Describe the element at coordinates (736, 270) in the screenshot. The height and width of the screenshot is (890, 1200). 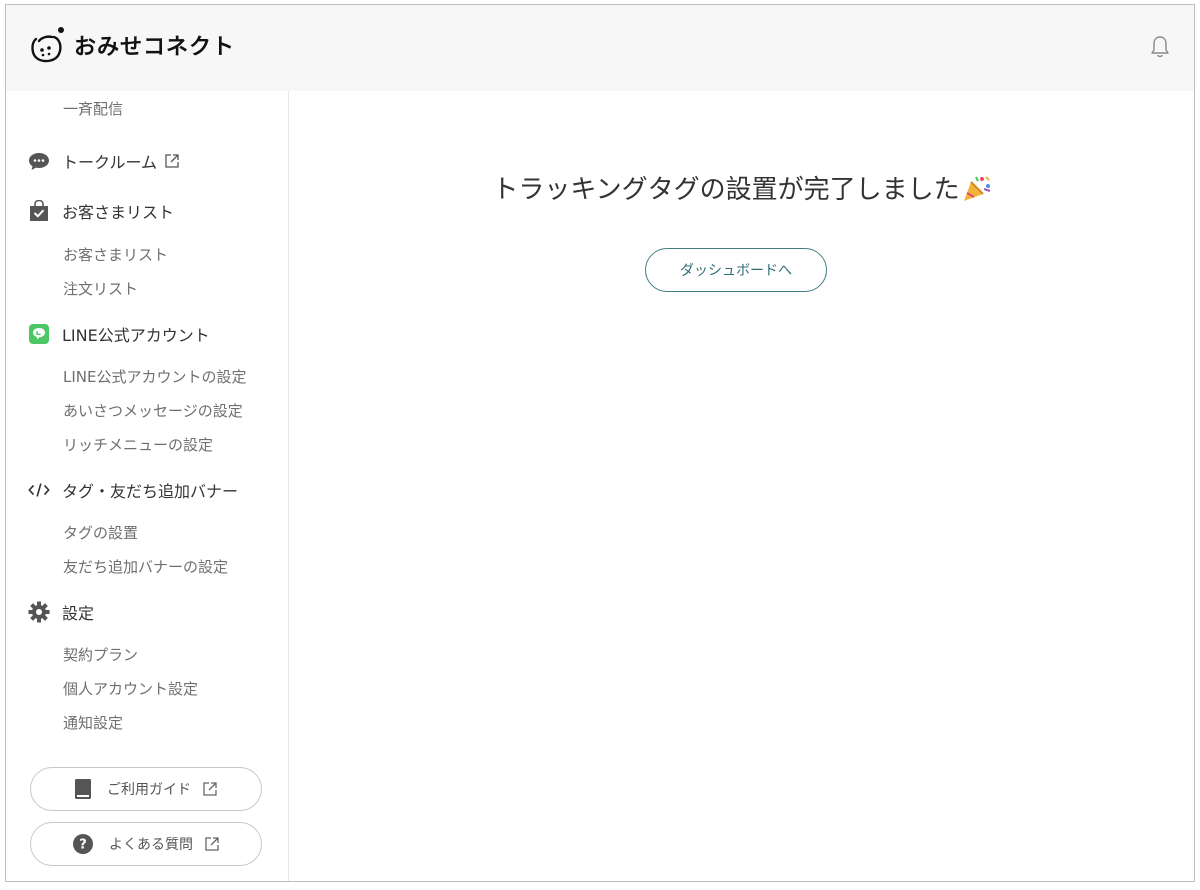
I see `dashboard-button: ダッシュボードへ` at that location.